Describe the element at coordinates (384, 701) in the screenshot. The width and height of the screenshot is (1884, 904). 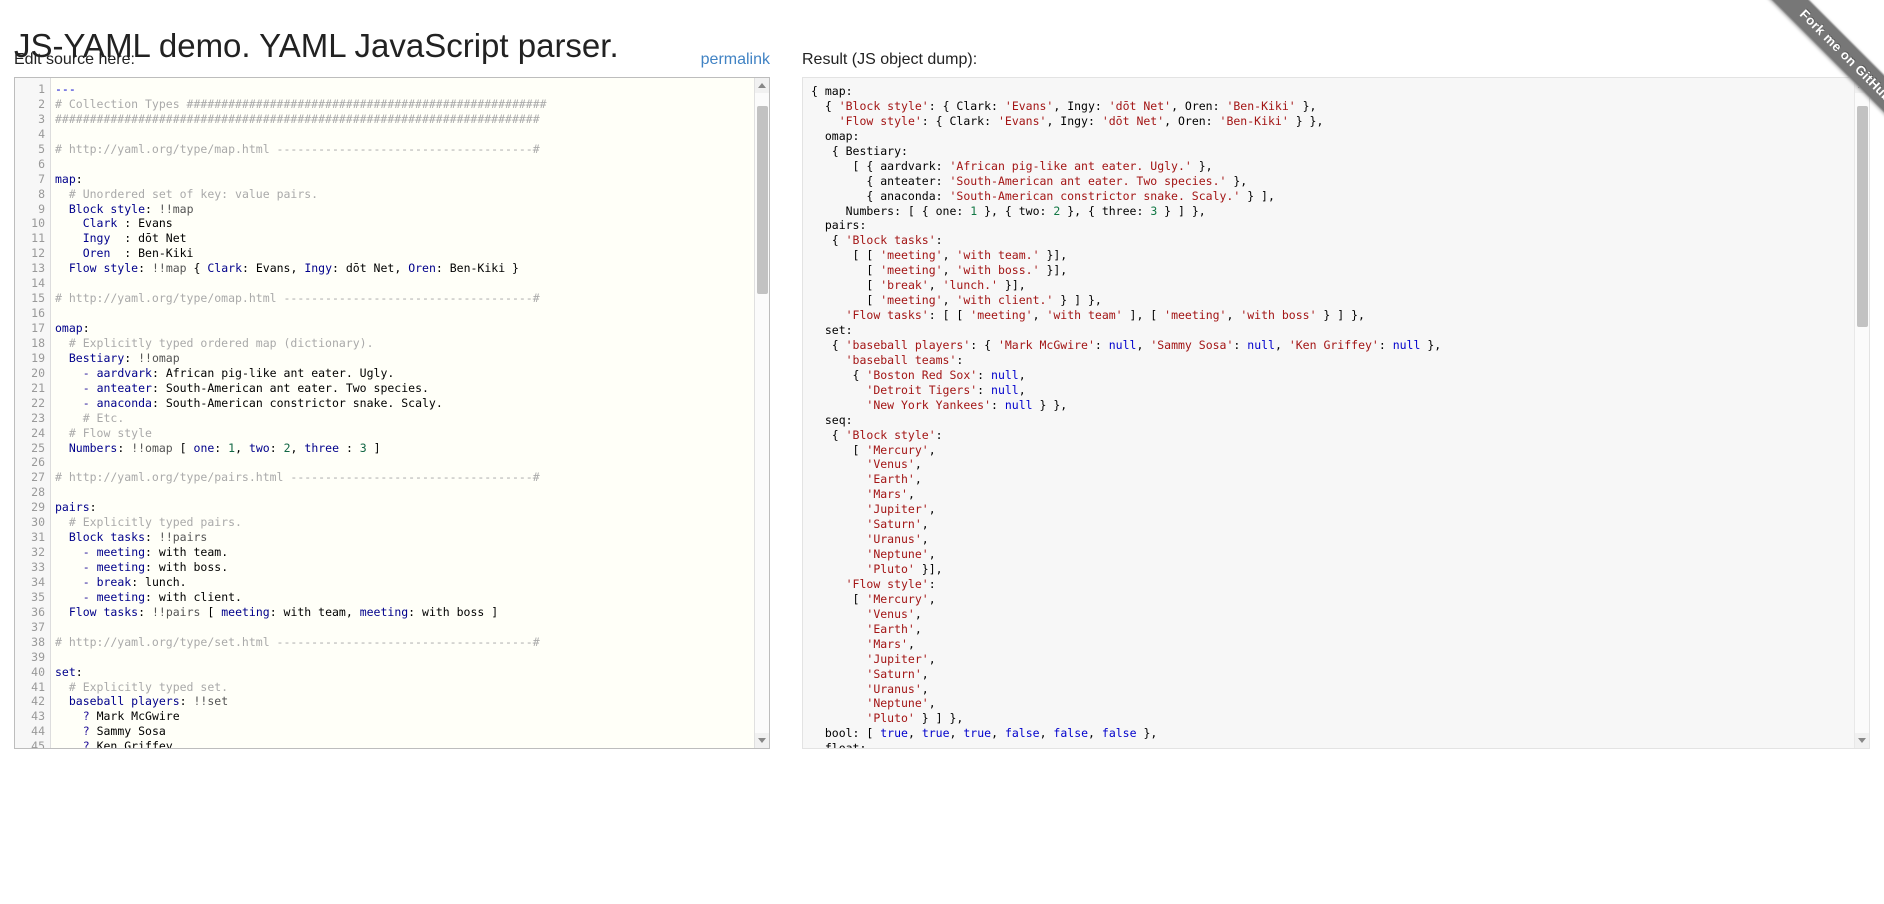
I see `editor-line: 42 baseball players: !!set` at that location.